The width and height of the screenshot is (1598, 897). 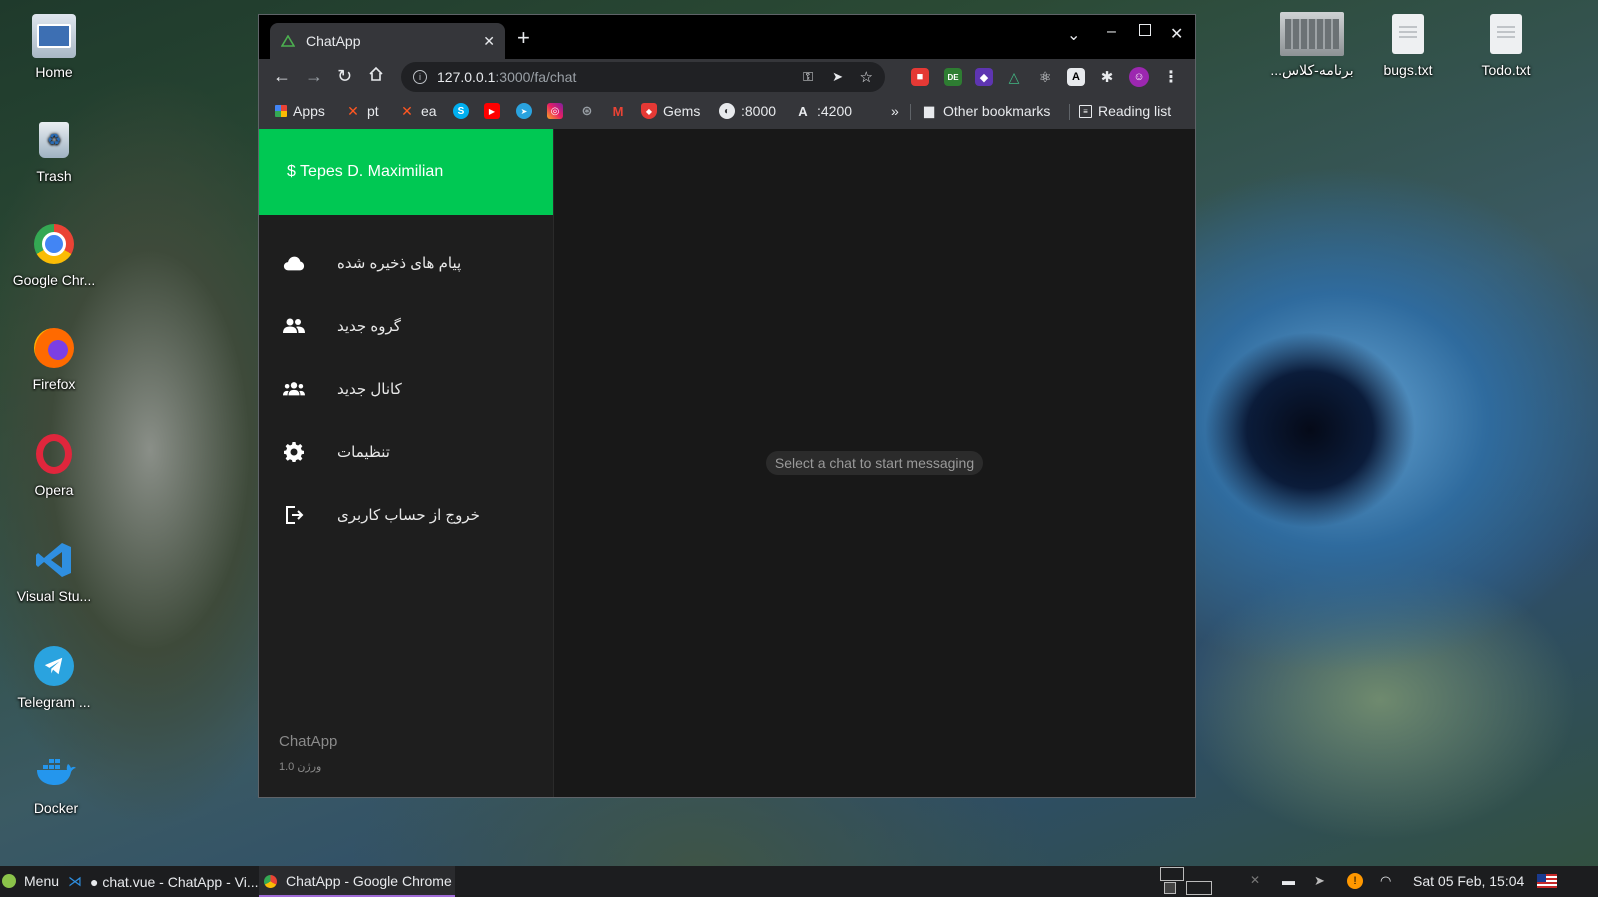 I want to click on bookmark-label: :4200, so click(x=835, y=111).